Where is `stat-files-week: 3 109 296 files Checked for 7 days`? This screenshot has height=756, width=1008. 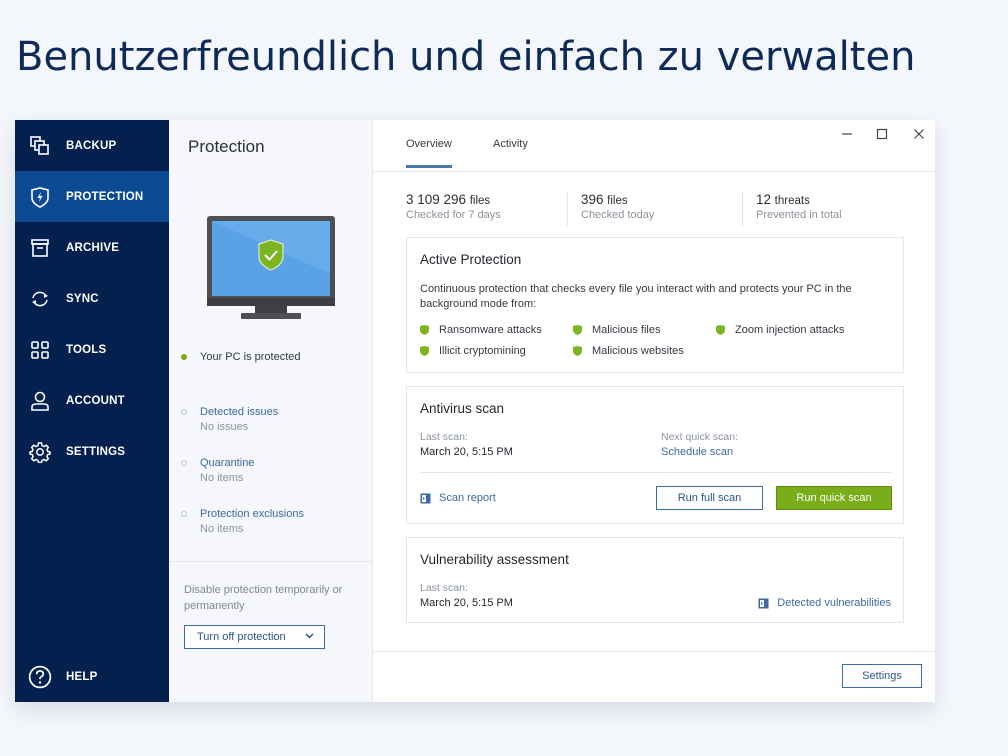
stat-files-week: 3 109 296 files Checked for 7 days is located at coordinates (453, 209).